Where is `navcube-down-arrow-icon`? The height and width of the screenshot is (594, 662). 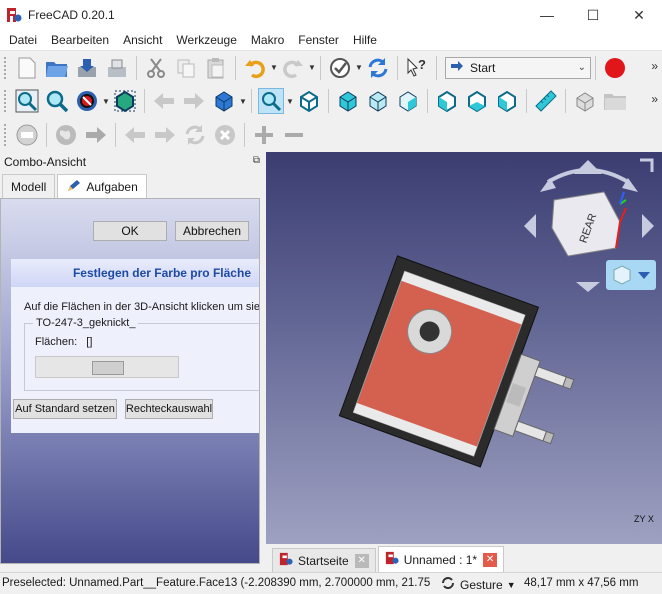
navcube-down-arrow-icon is located at coordinates (588, 287).